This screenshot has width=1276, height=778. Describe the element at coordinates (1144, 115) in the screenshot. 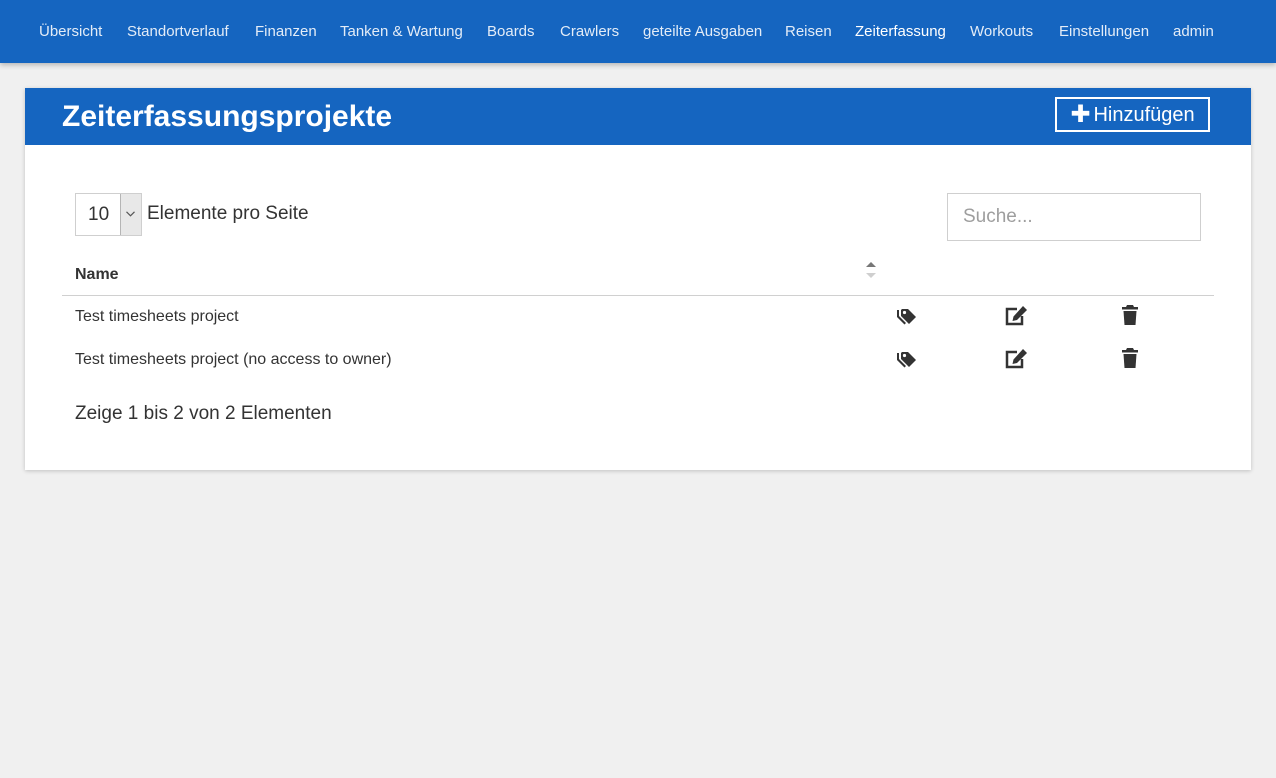

I see `add-button-label: Hinzufügen` at that location.